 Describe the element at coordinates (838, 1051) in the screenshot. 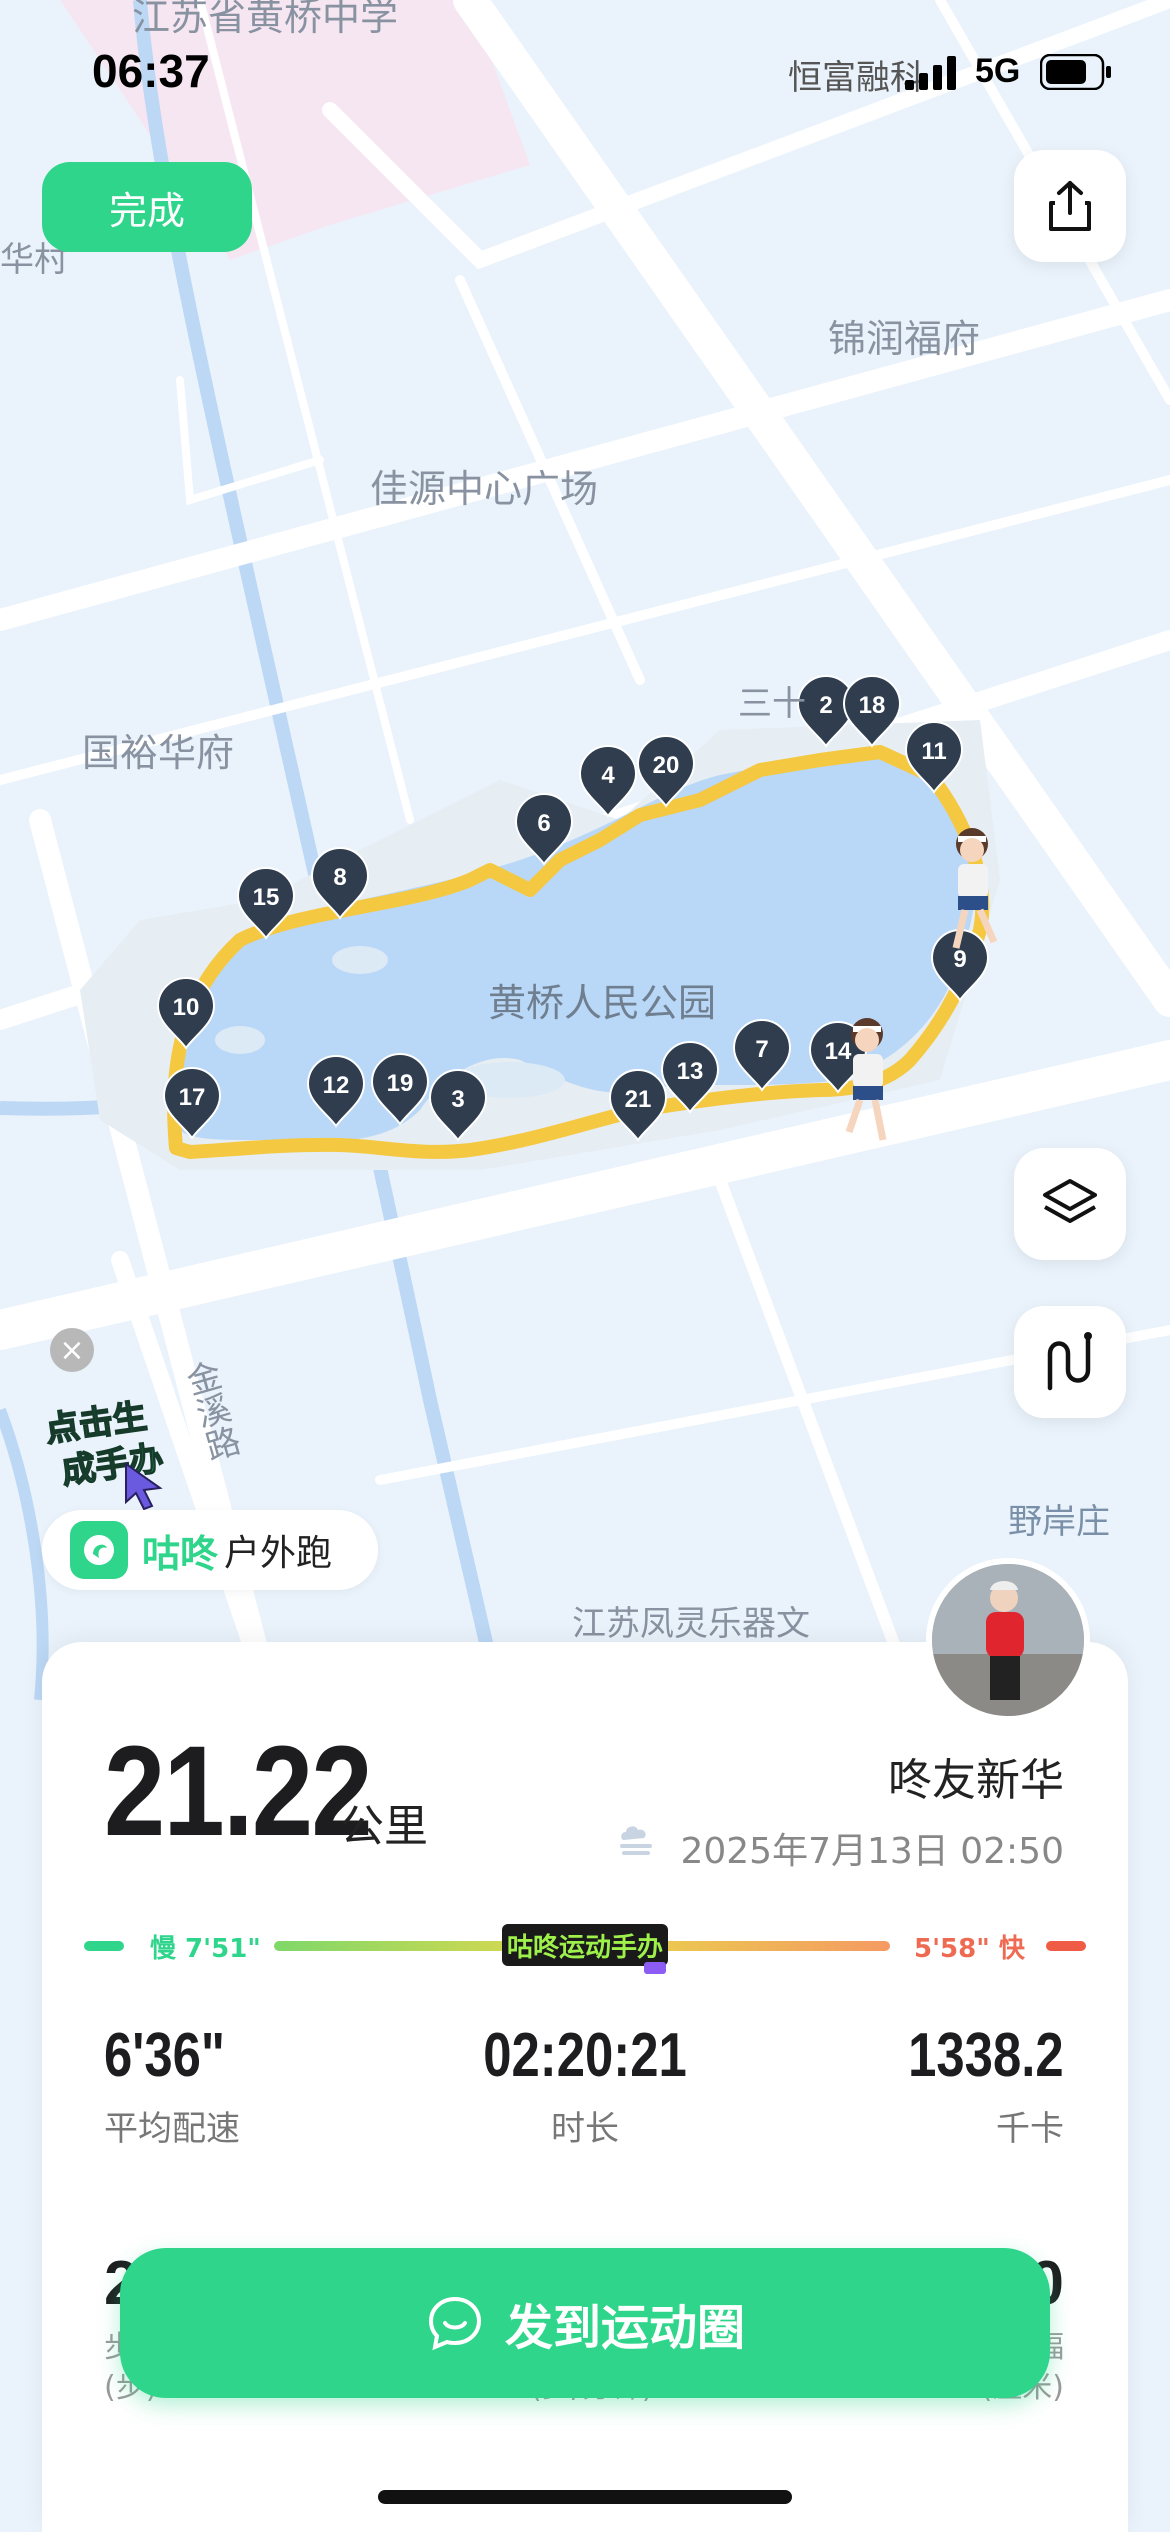

I see `km-marker-label: 14` at that location.